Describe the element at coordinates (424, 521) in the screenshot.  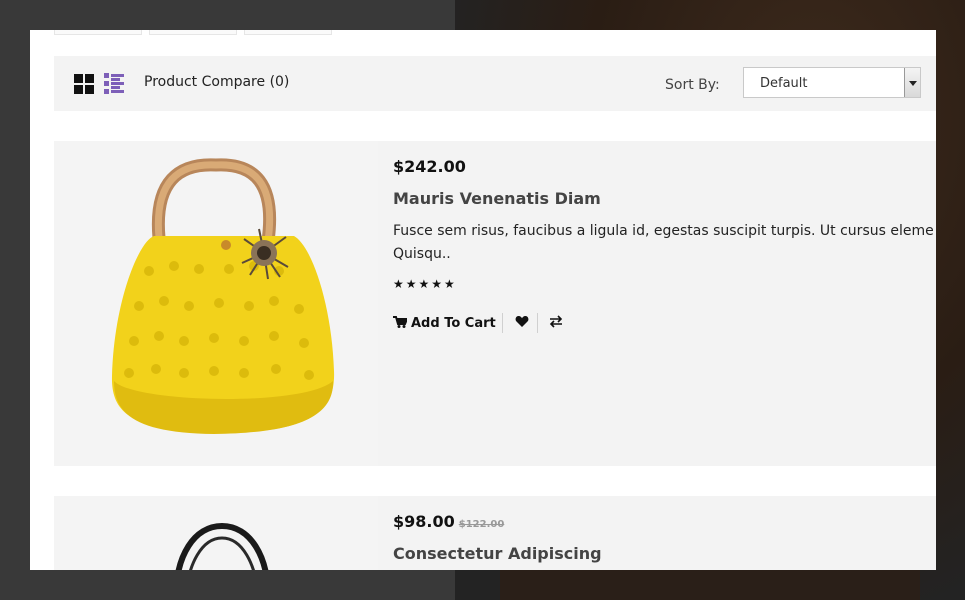
I see `product-price-value: $98.00` at that location.